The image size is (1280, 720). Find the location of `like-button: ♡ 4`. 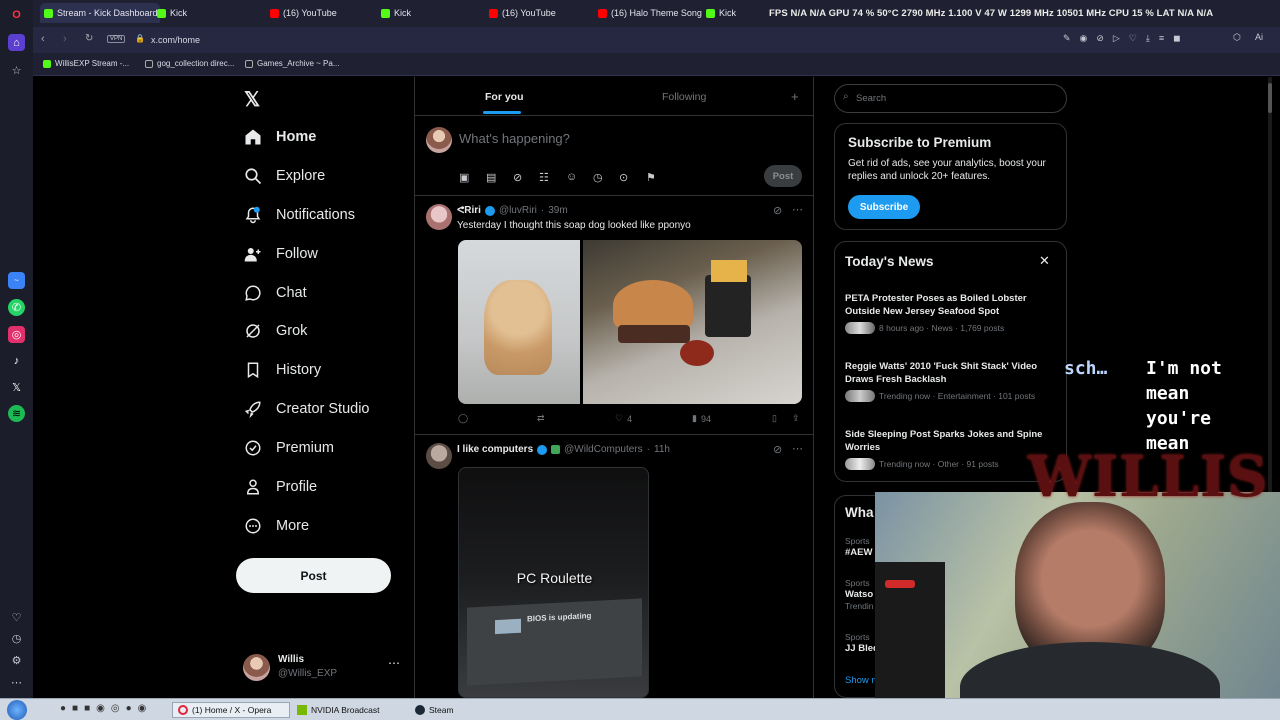

like-button: ♡ 4 is located at coordinates (623, 418).